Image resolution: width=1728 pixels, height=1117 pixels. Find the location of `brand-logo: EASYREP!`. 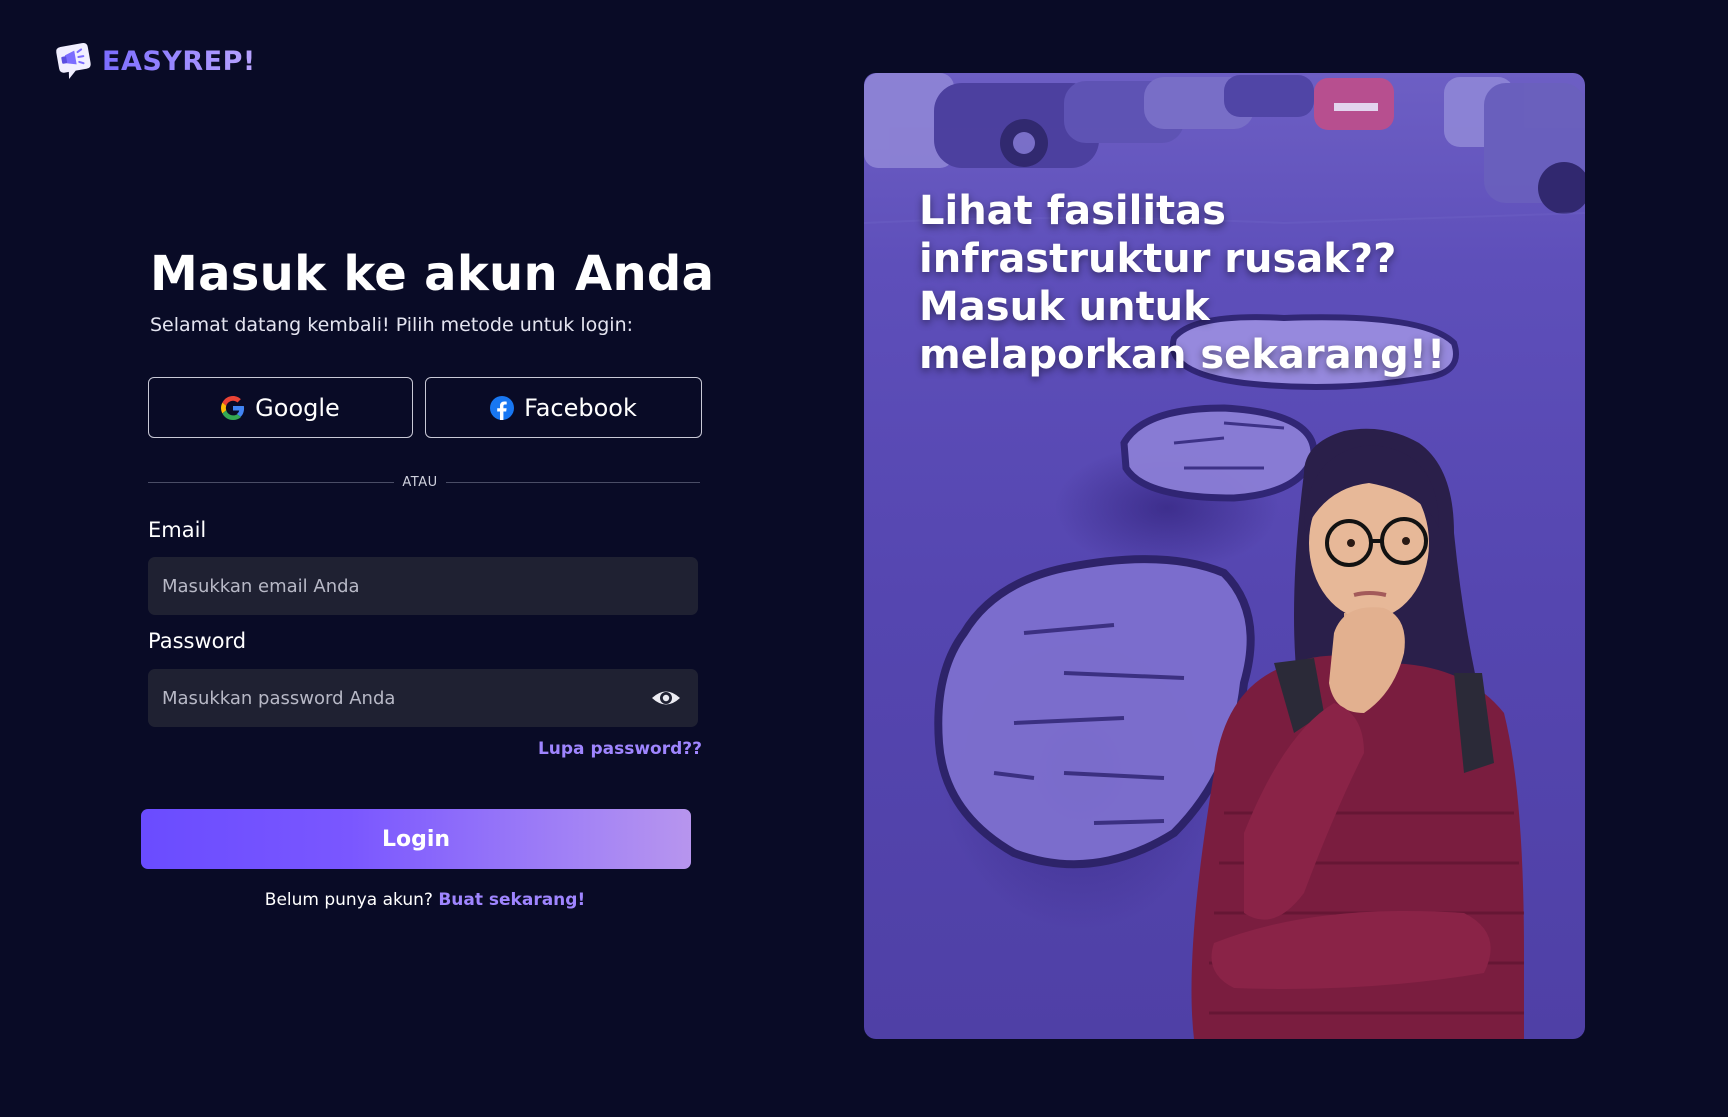

brand-logo: EASYREP! is located at coordinates (154, 61).